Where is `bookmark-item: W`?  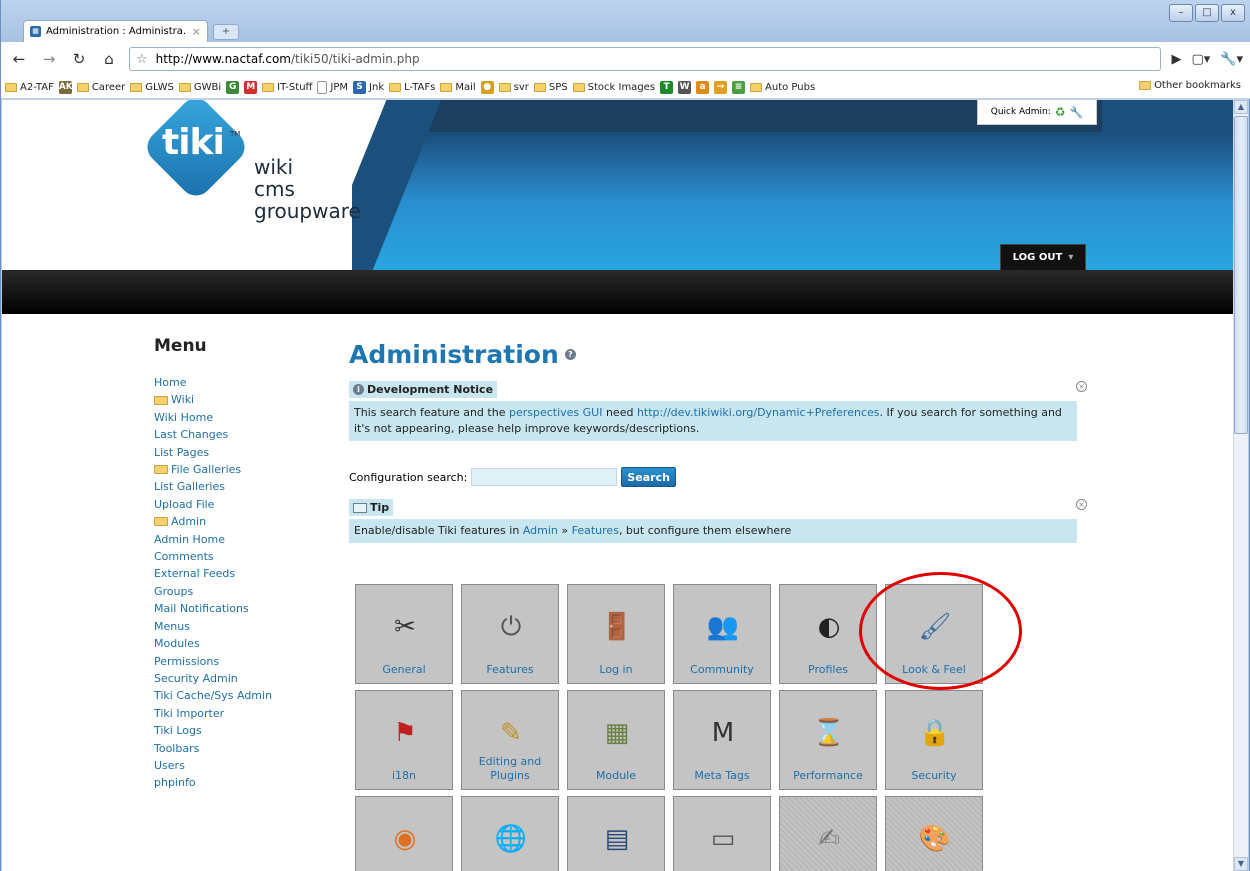
bookmark-item: W is located at coordinates (685, 87).